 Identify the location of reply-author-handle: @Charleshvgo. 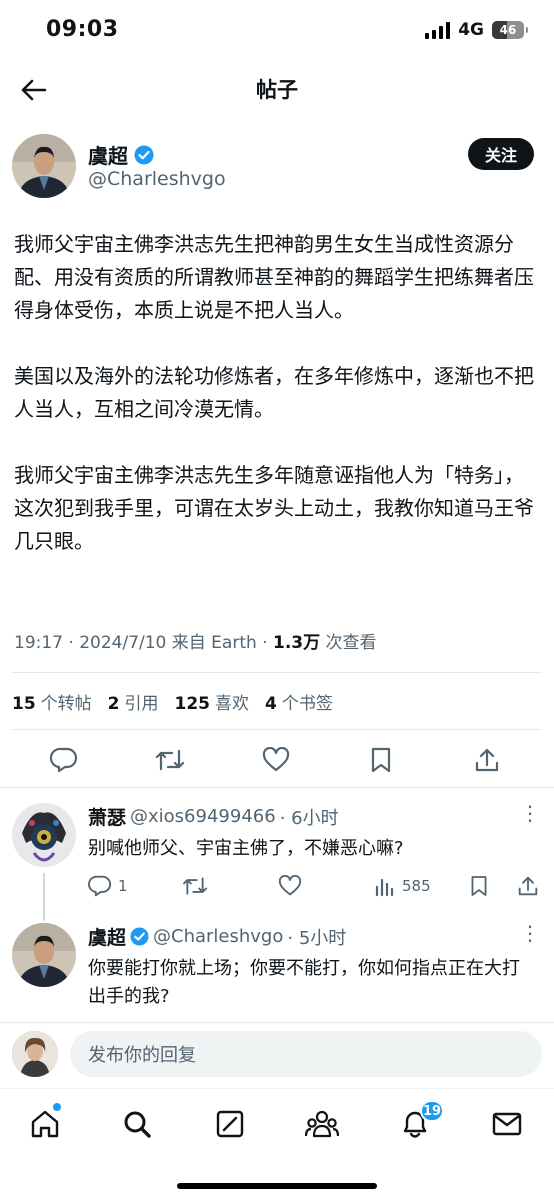
(218, 936).